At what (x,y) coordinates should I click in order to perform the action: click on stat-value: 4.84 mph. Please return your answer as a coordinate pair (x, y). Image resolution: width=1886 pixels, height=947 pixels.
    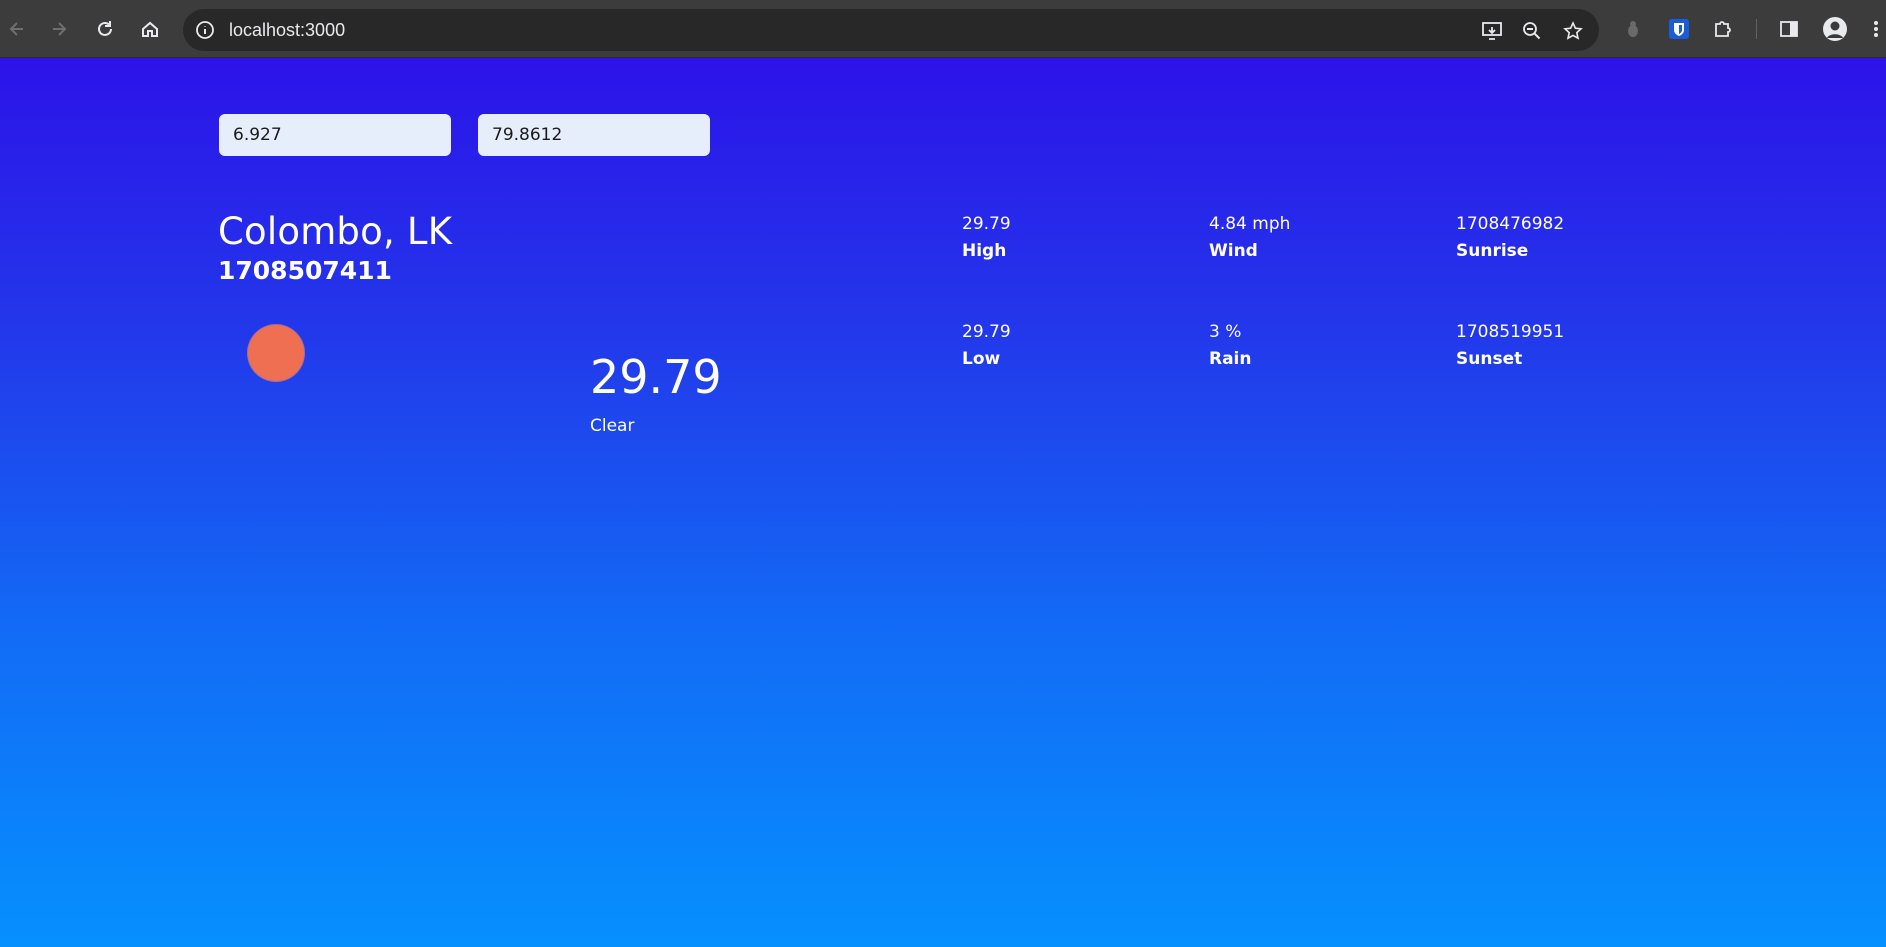
    Looking at the image, I should click on (1250, 224).